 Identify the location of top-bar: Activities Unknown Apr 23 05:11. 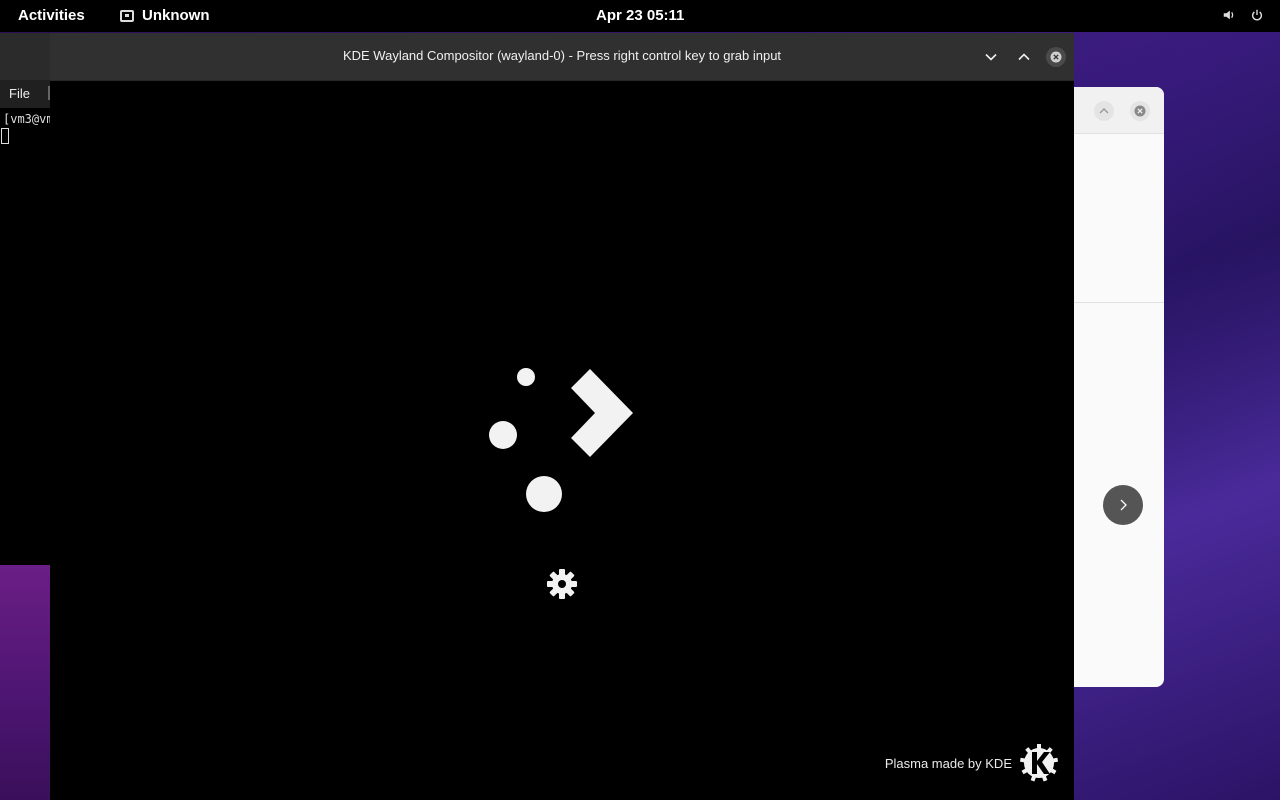
(640, 16).